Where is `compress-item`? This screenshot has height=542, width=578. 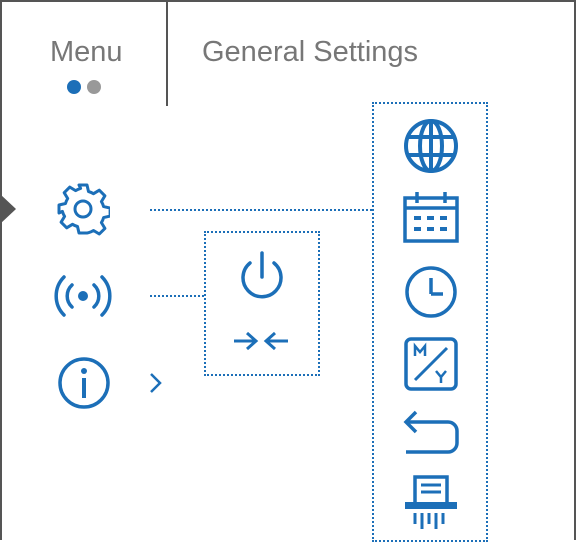 compress-item is located at coordinates (261, 341).